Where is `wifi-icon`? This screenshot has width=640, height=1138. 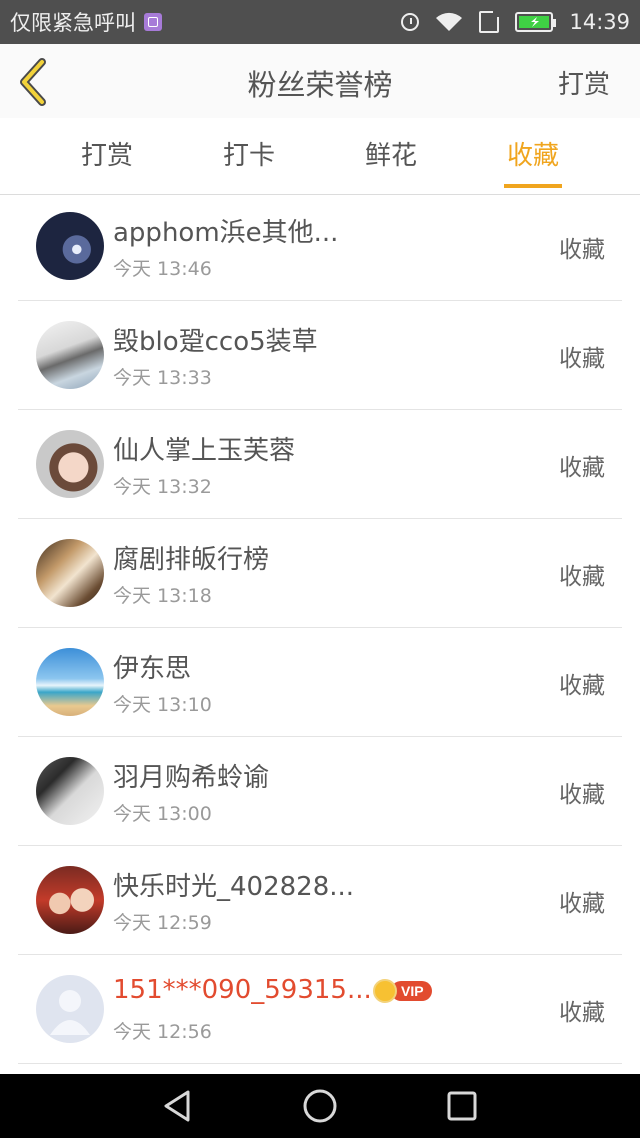
wifi-icon is located at coordinates (449, 22).